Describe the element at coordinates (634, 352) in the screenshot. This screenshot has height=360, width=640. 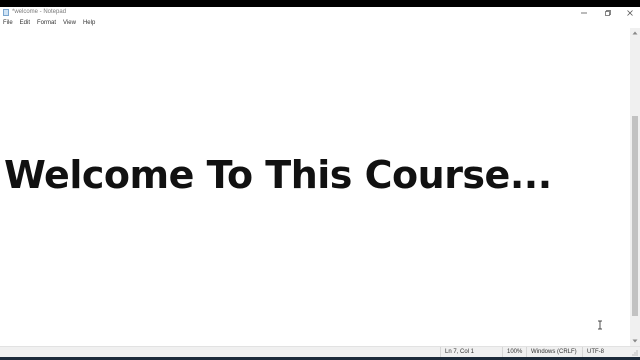
I see `resize-grip-icon` at that location.